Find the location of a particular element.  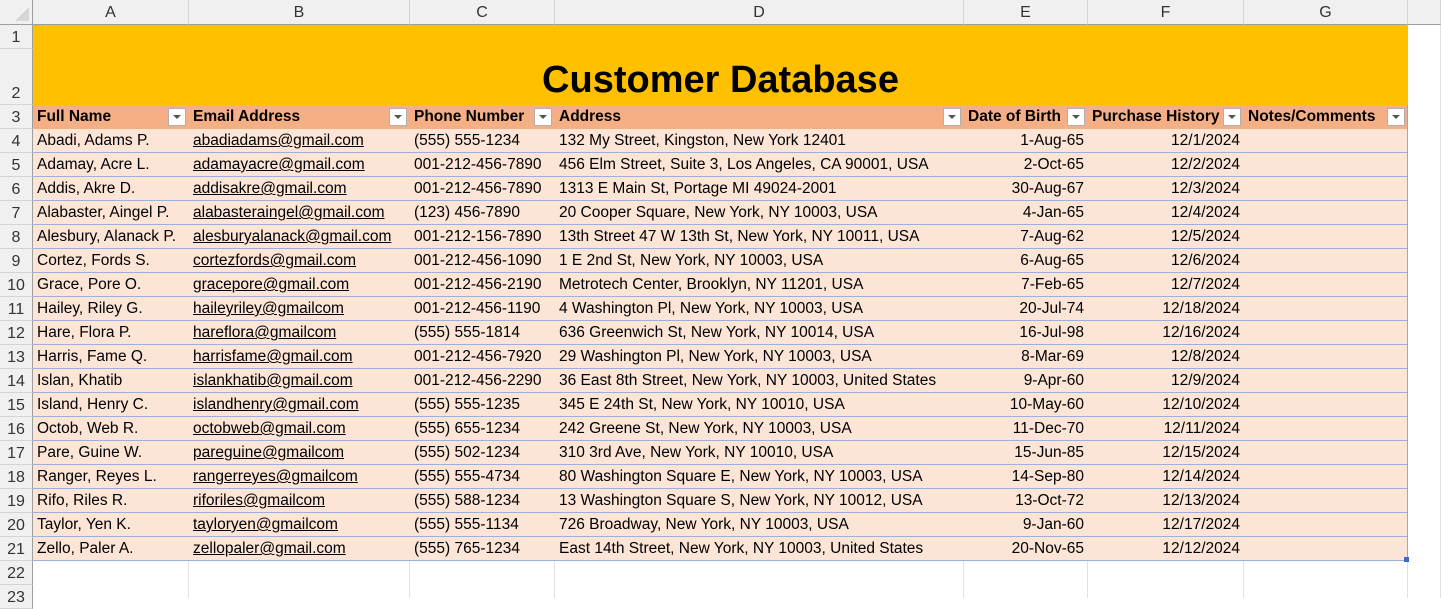

row-header-21: 21 is located at coordinates (16, 549).